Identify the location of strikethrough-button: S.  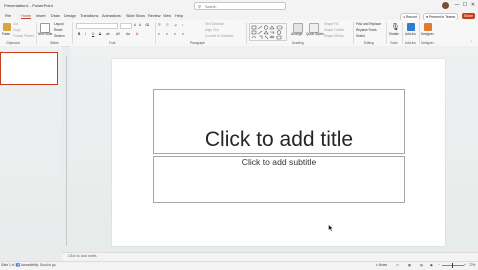
(100, 34).